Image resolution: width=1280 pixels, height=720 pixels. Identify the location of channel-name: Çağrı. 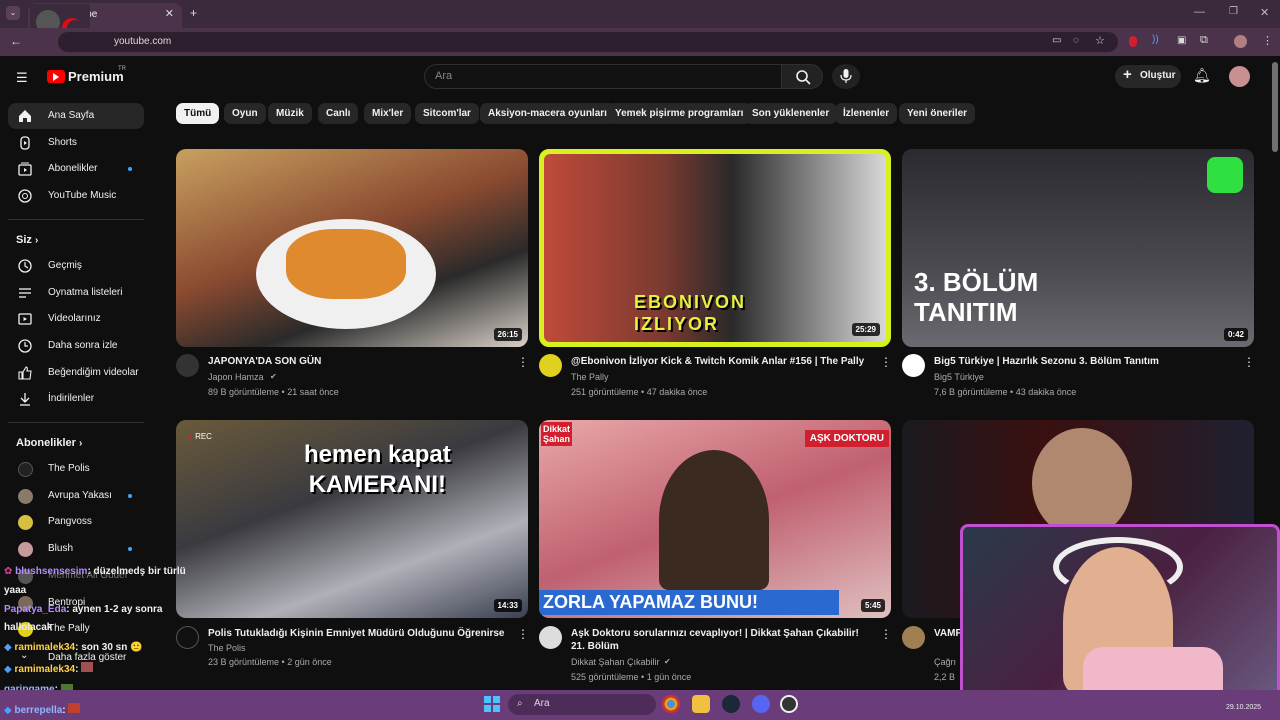
(945, 662).